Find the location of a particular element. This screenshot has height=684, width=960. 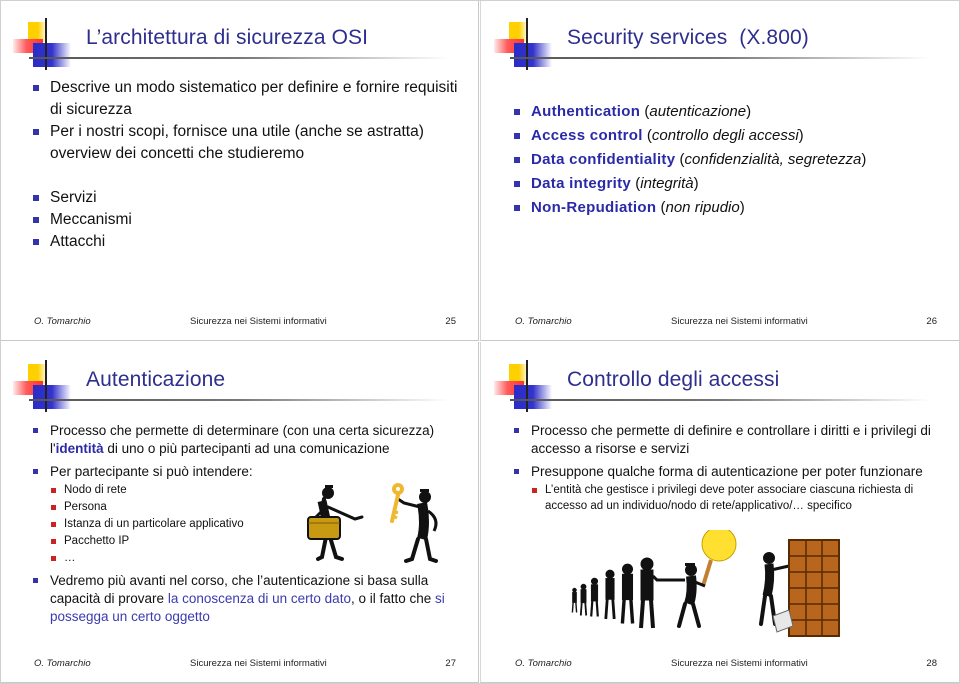

person-with-key-icon is located at coordinates (414, 523).